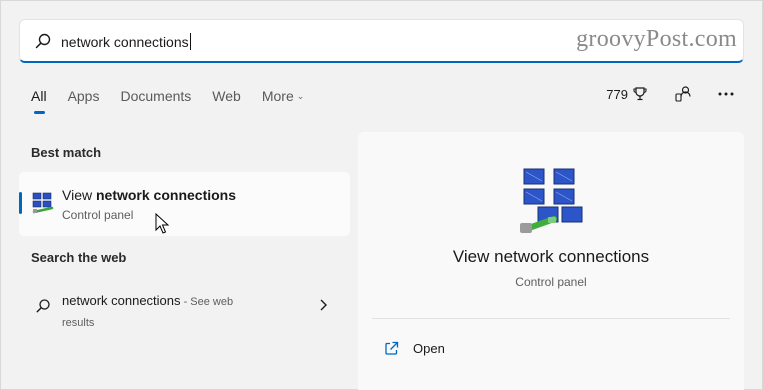 The width and height of the screenshot is (763, 390). Describe the element at coordinates (126, 41) in the screenshot. I see `search-input: network connections` at that location.